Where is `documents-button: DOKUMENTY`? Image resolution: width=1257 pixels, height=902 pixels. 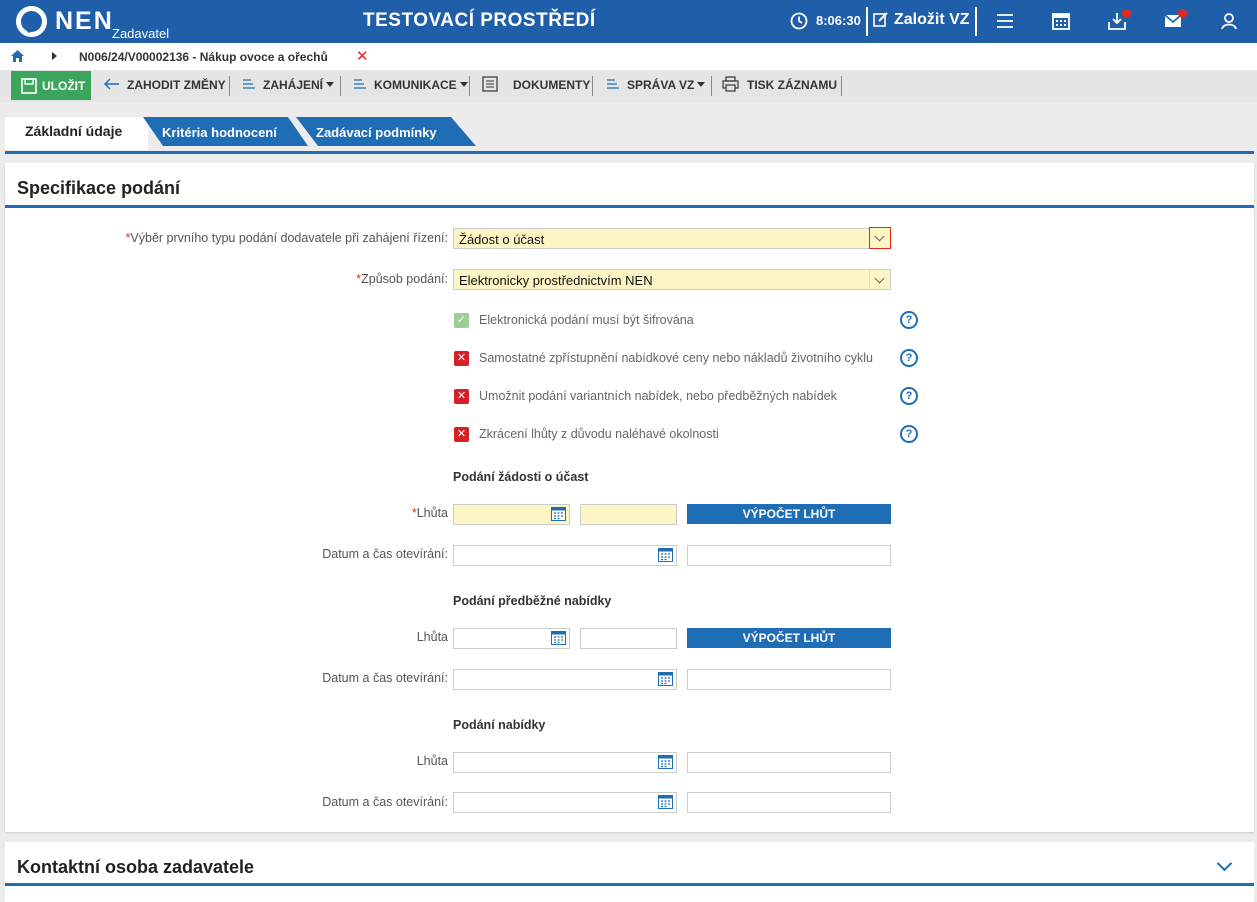 documents-button: DOKUMENTY is located at coordinates (536, 84).